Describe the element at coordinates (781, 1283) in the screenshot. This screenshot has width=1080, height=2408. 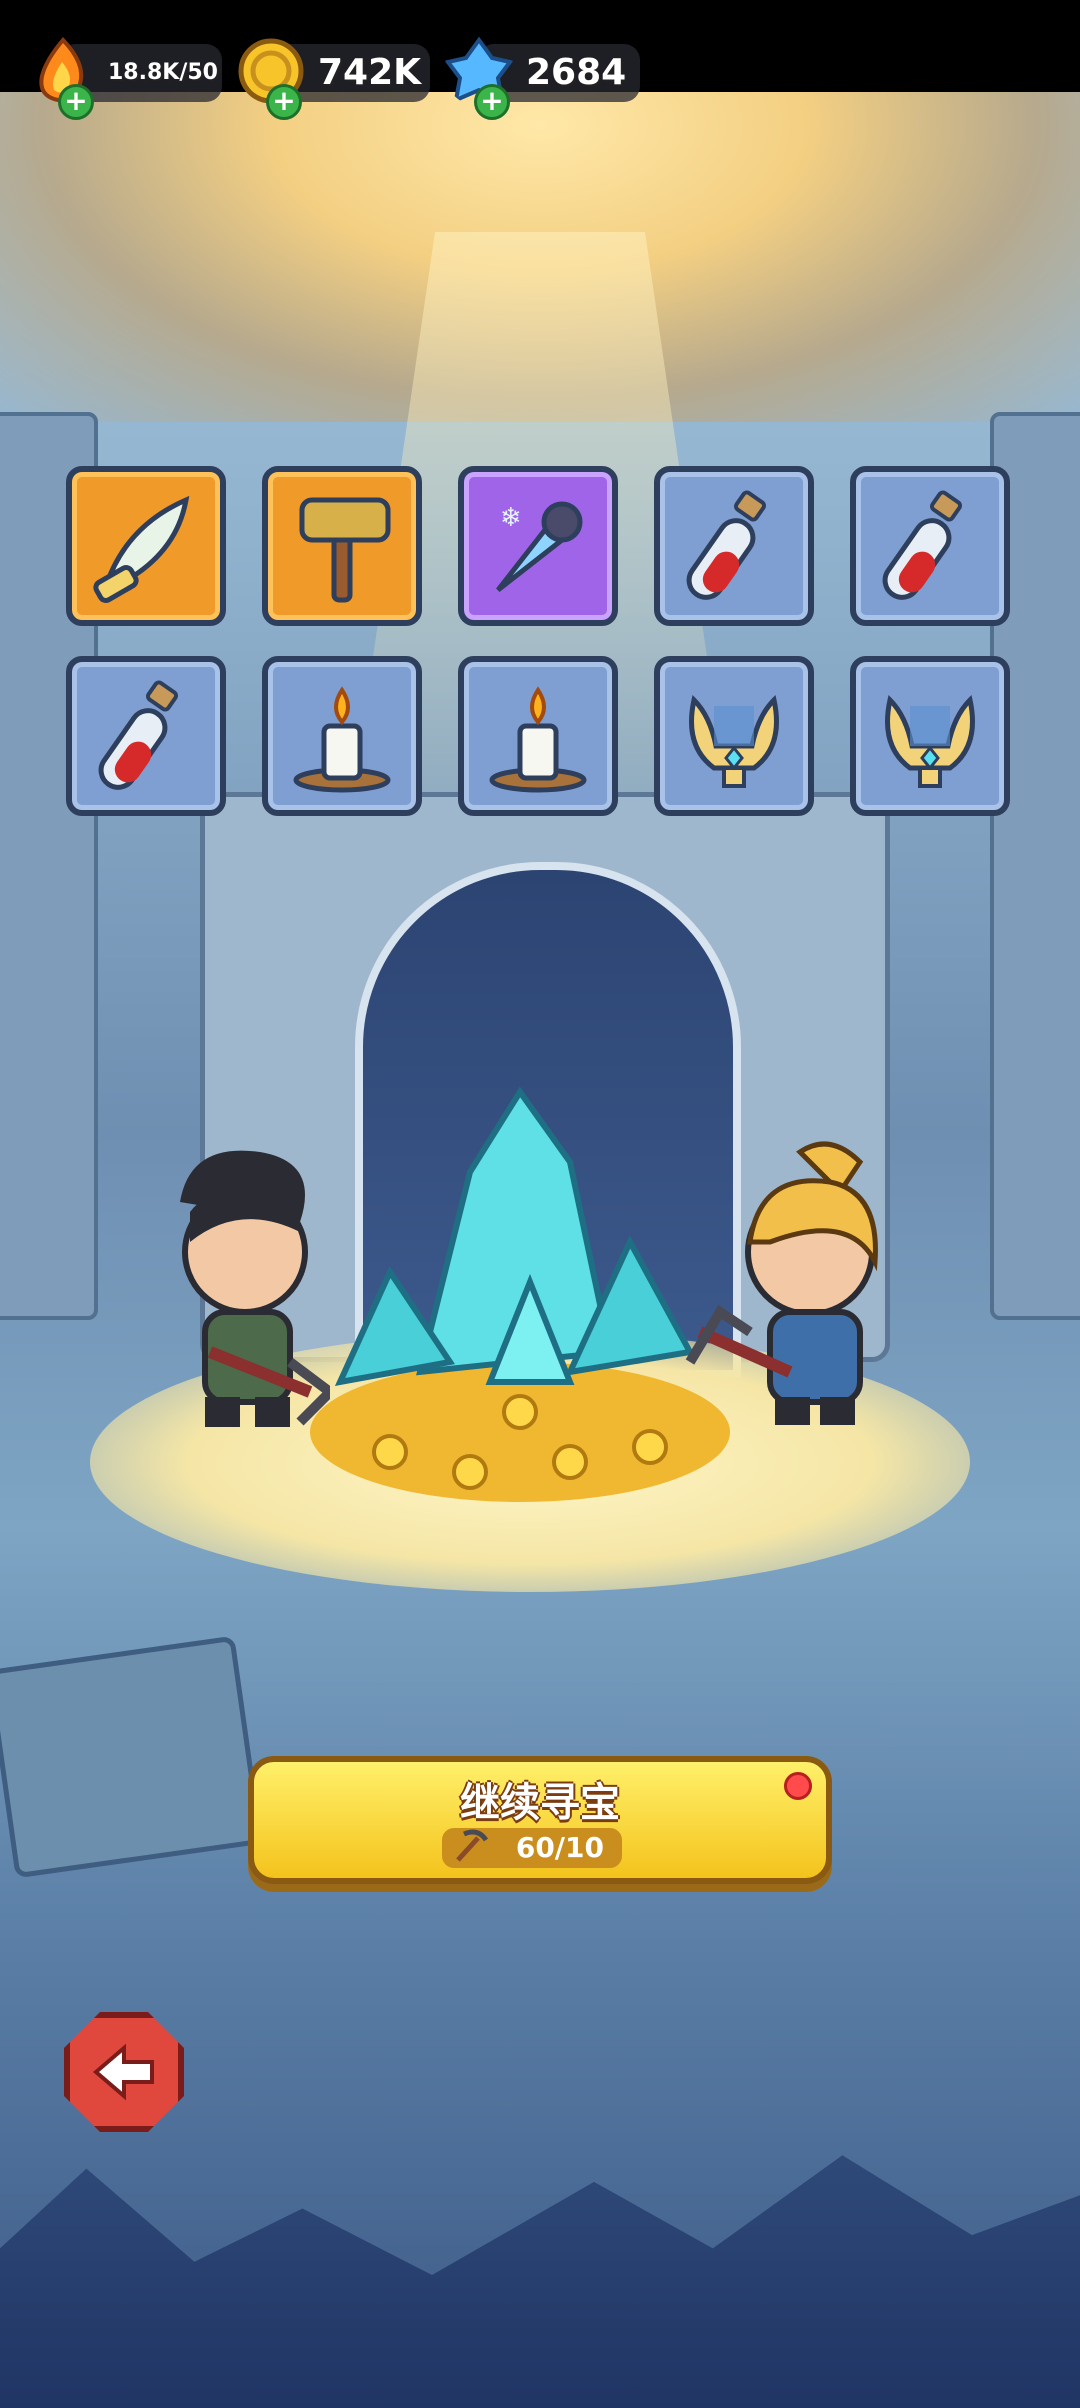
I see `blonde-miner-character` at that location.